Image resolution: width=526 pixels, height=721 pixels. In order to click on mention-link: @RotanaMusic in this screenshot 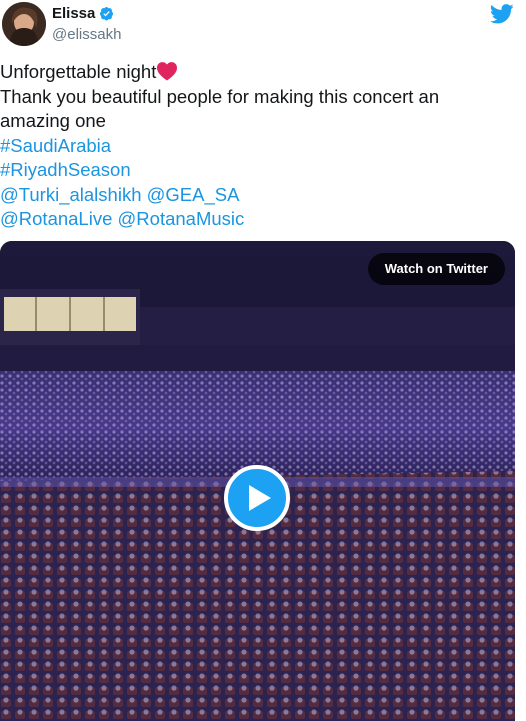, I will do `click(181, 218)`.